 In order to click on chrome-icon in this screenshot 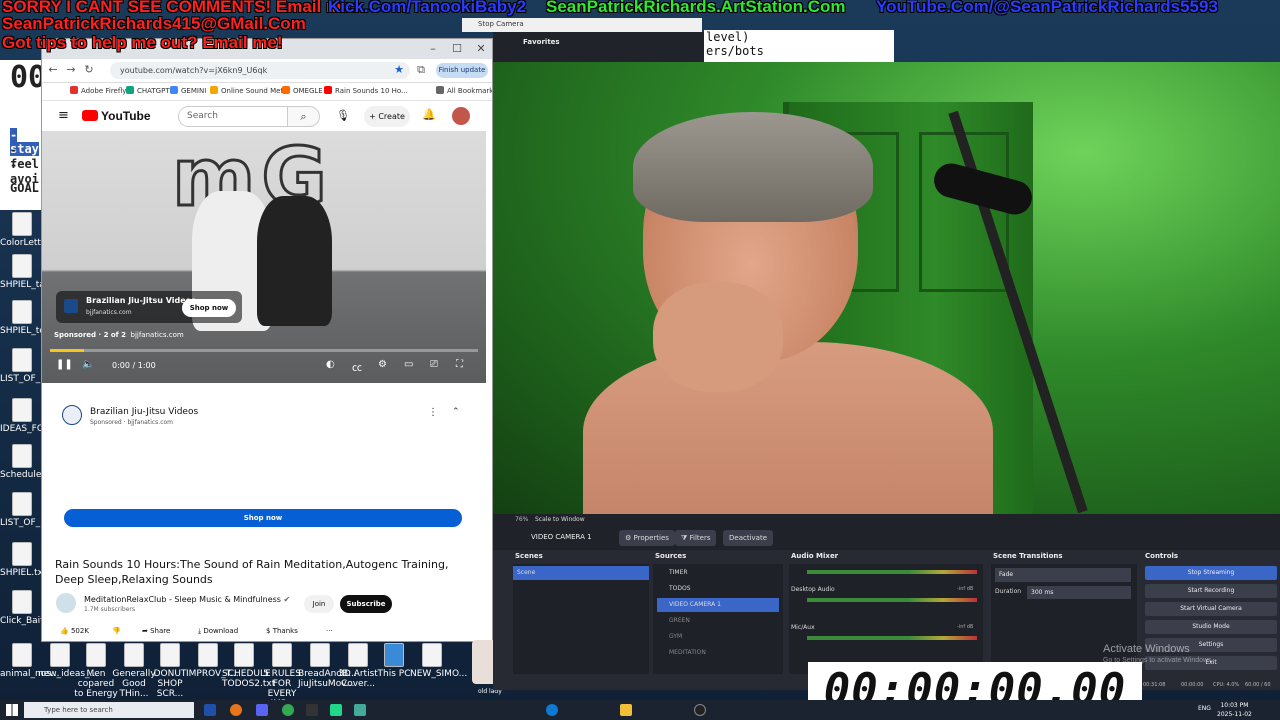, I will do `click(288, 710)`.